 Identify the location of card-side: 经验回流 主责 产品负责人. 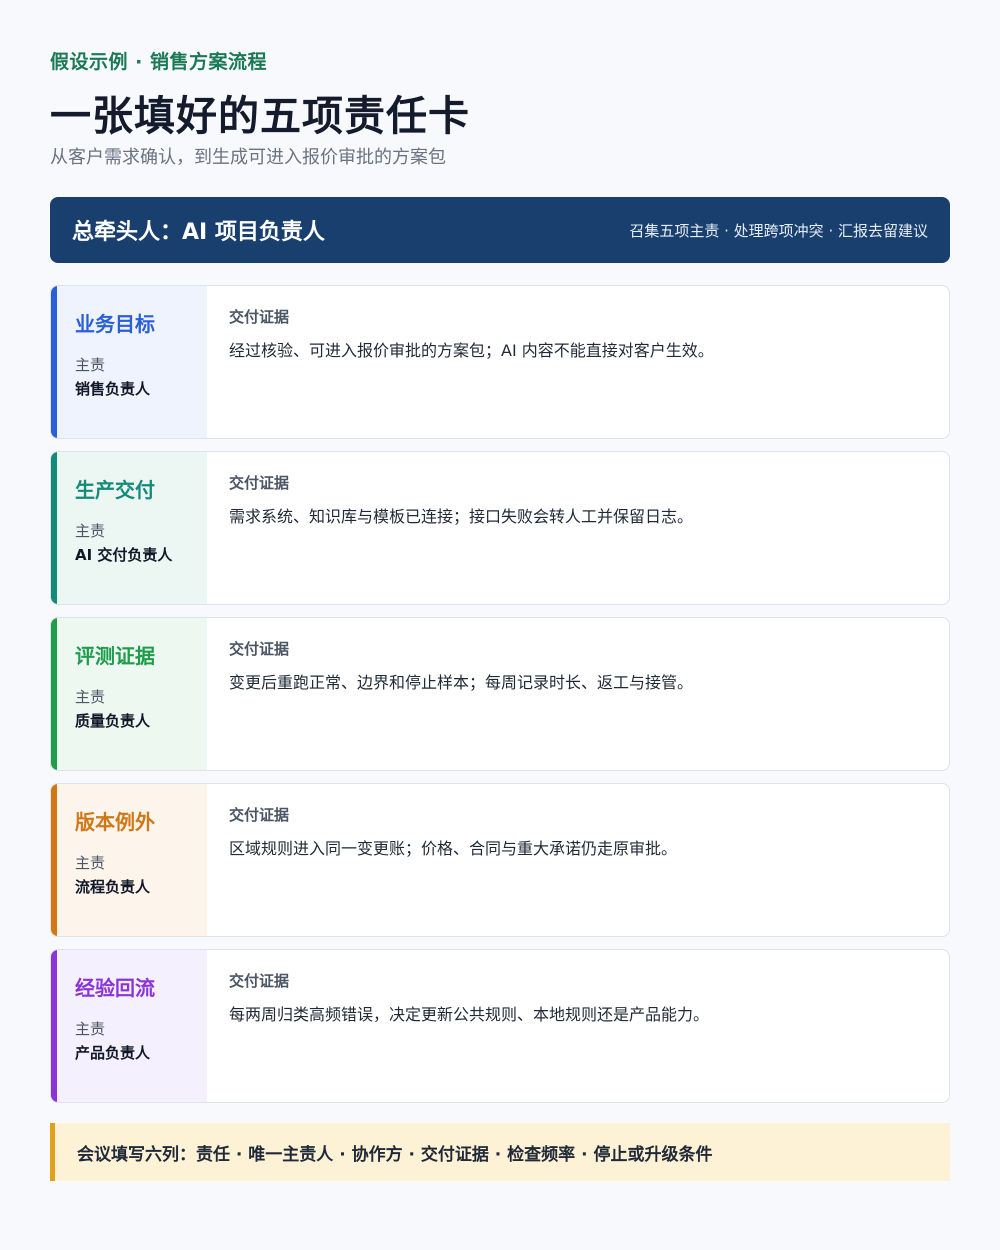
(129, 1026).